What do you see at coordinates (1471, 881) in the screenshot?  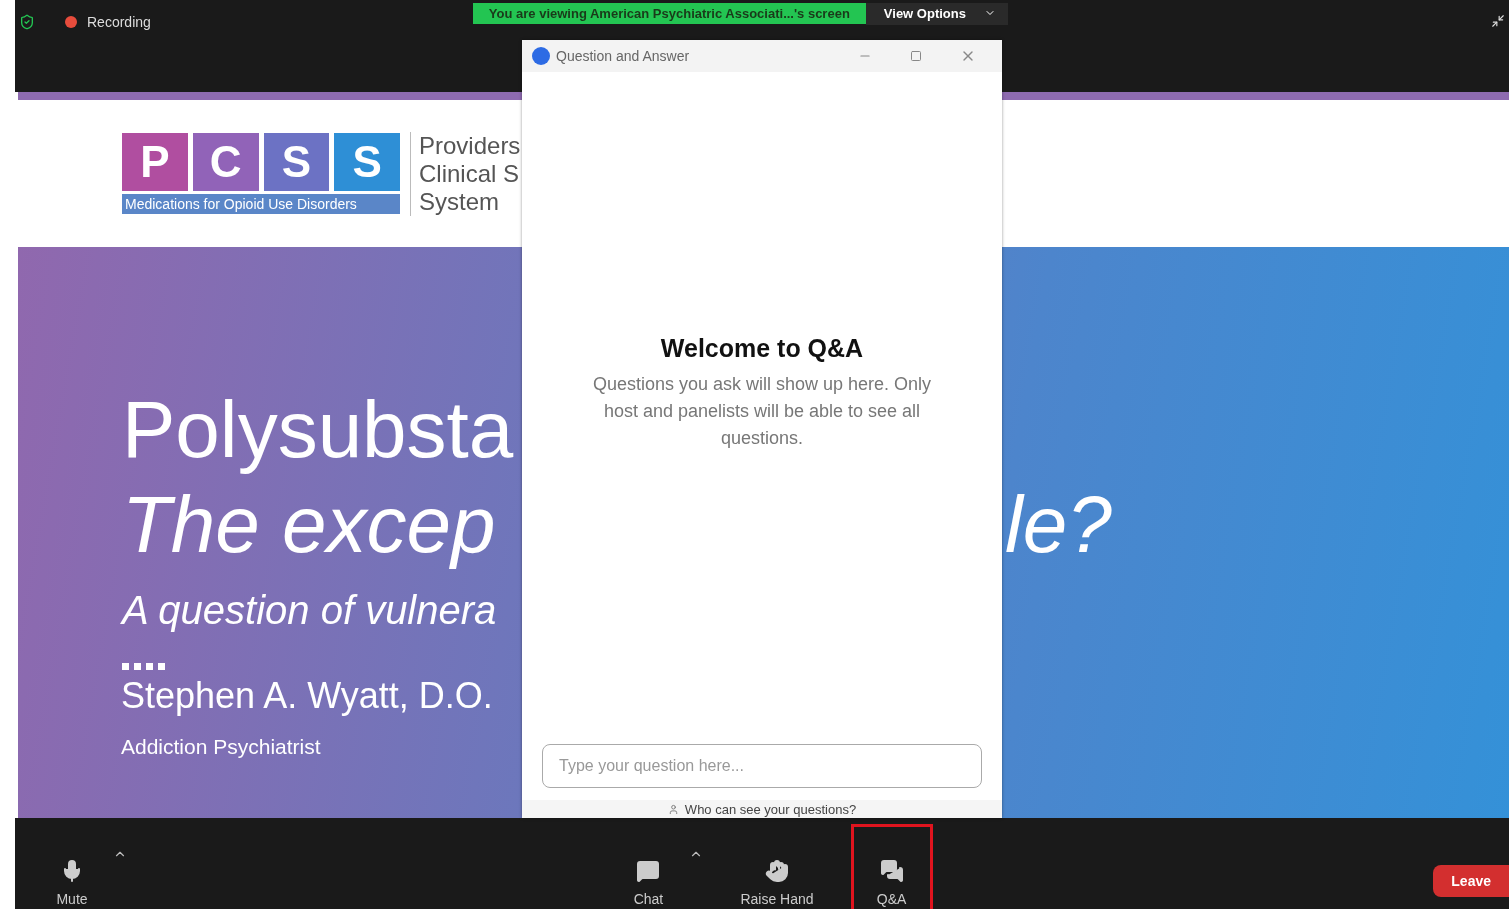 I see `leave-button: Leave` at bounding box center [1471, 881].